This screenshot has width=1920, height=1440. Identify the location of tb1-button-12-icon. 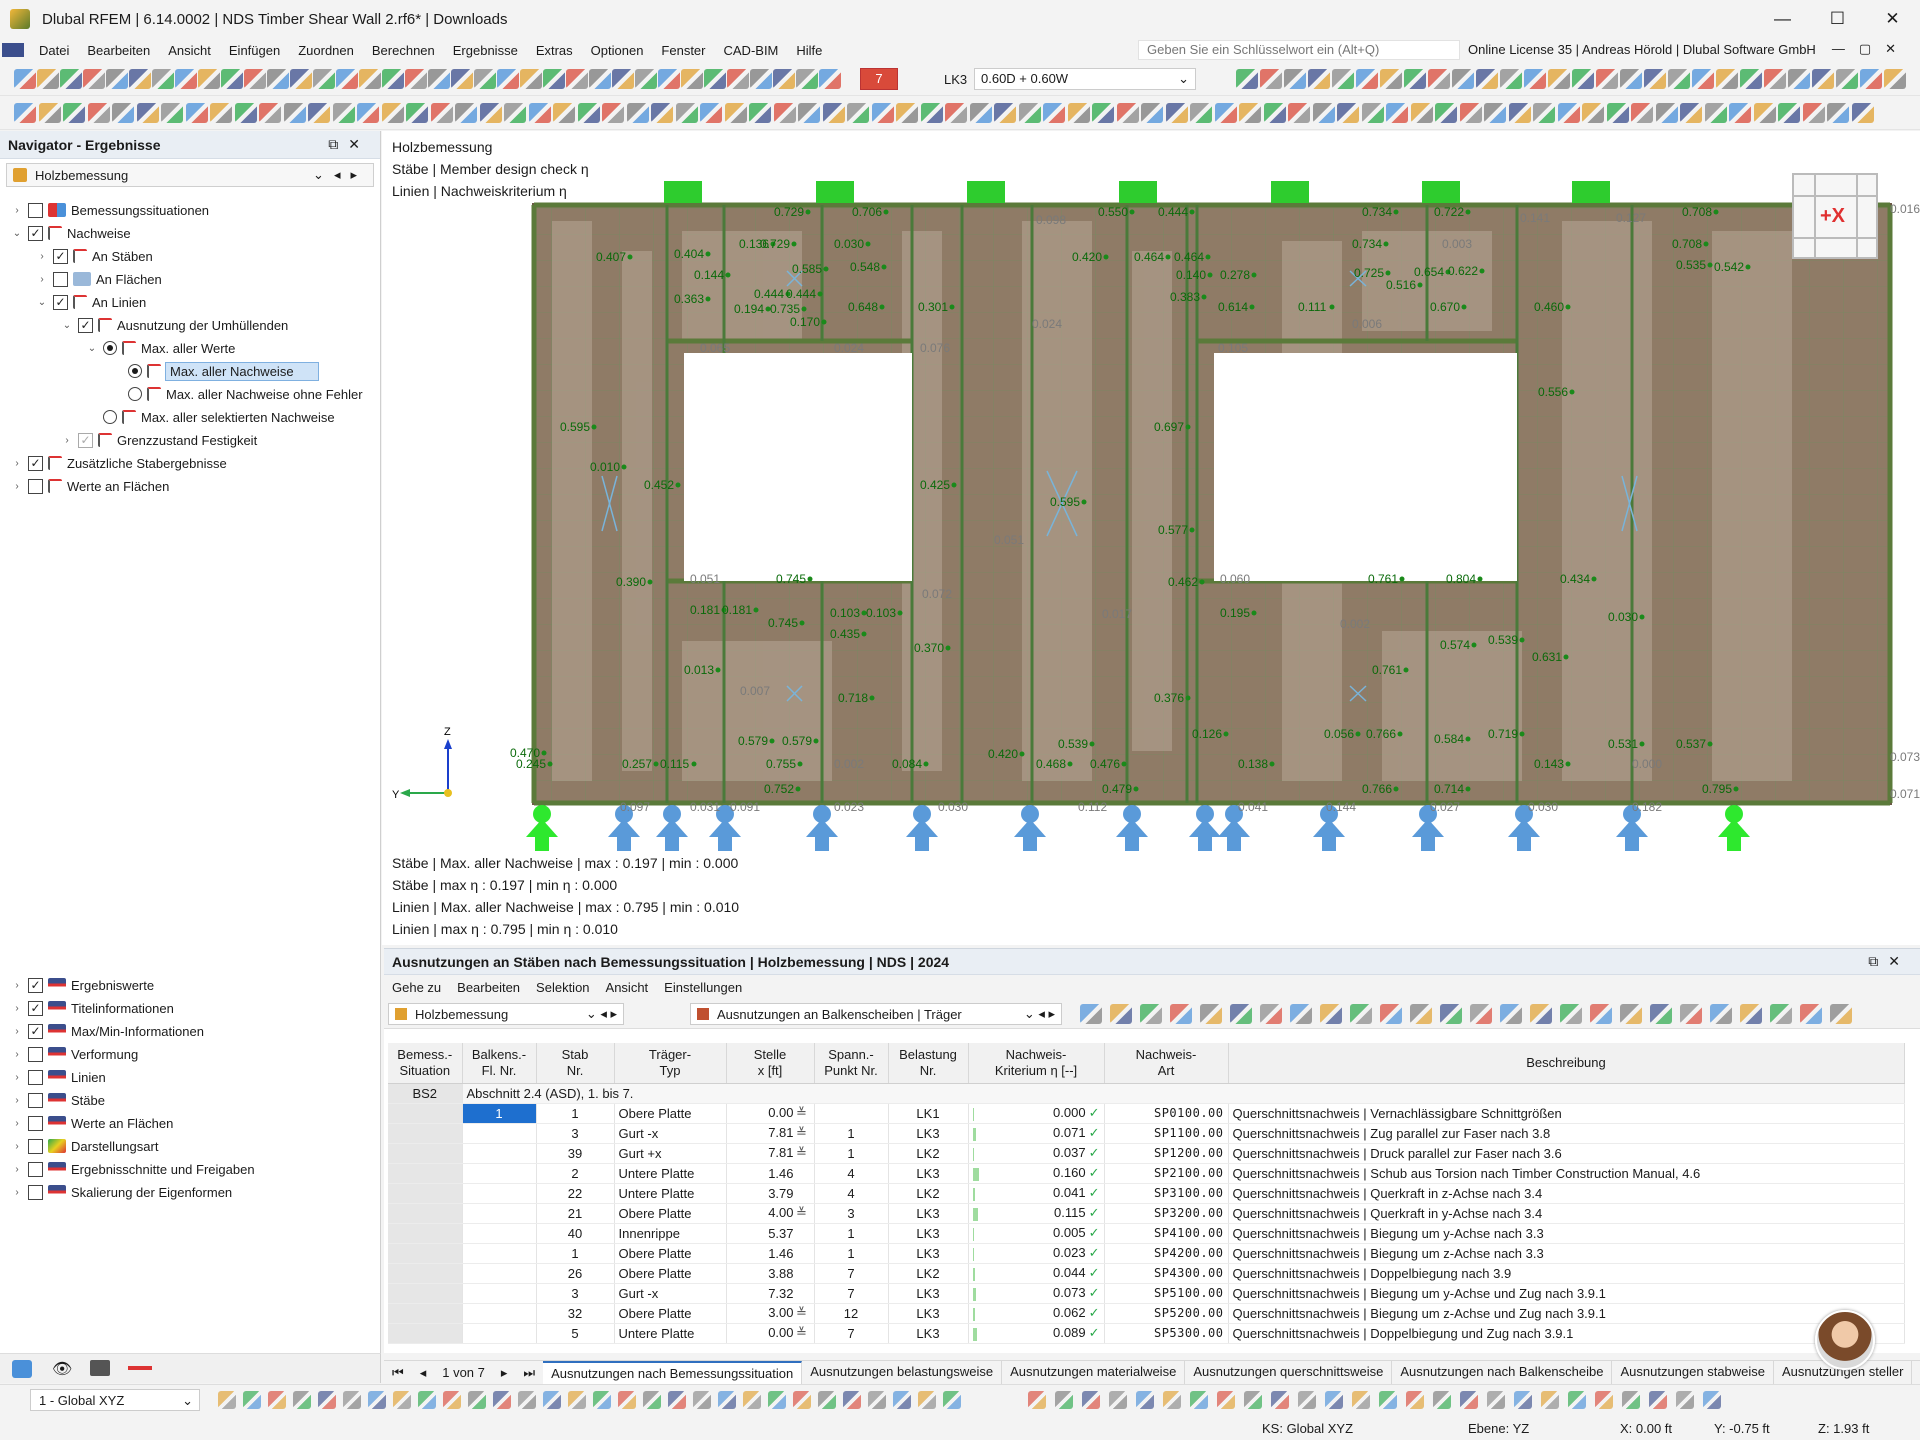
(278, 79).